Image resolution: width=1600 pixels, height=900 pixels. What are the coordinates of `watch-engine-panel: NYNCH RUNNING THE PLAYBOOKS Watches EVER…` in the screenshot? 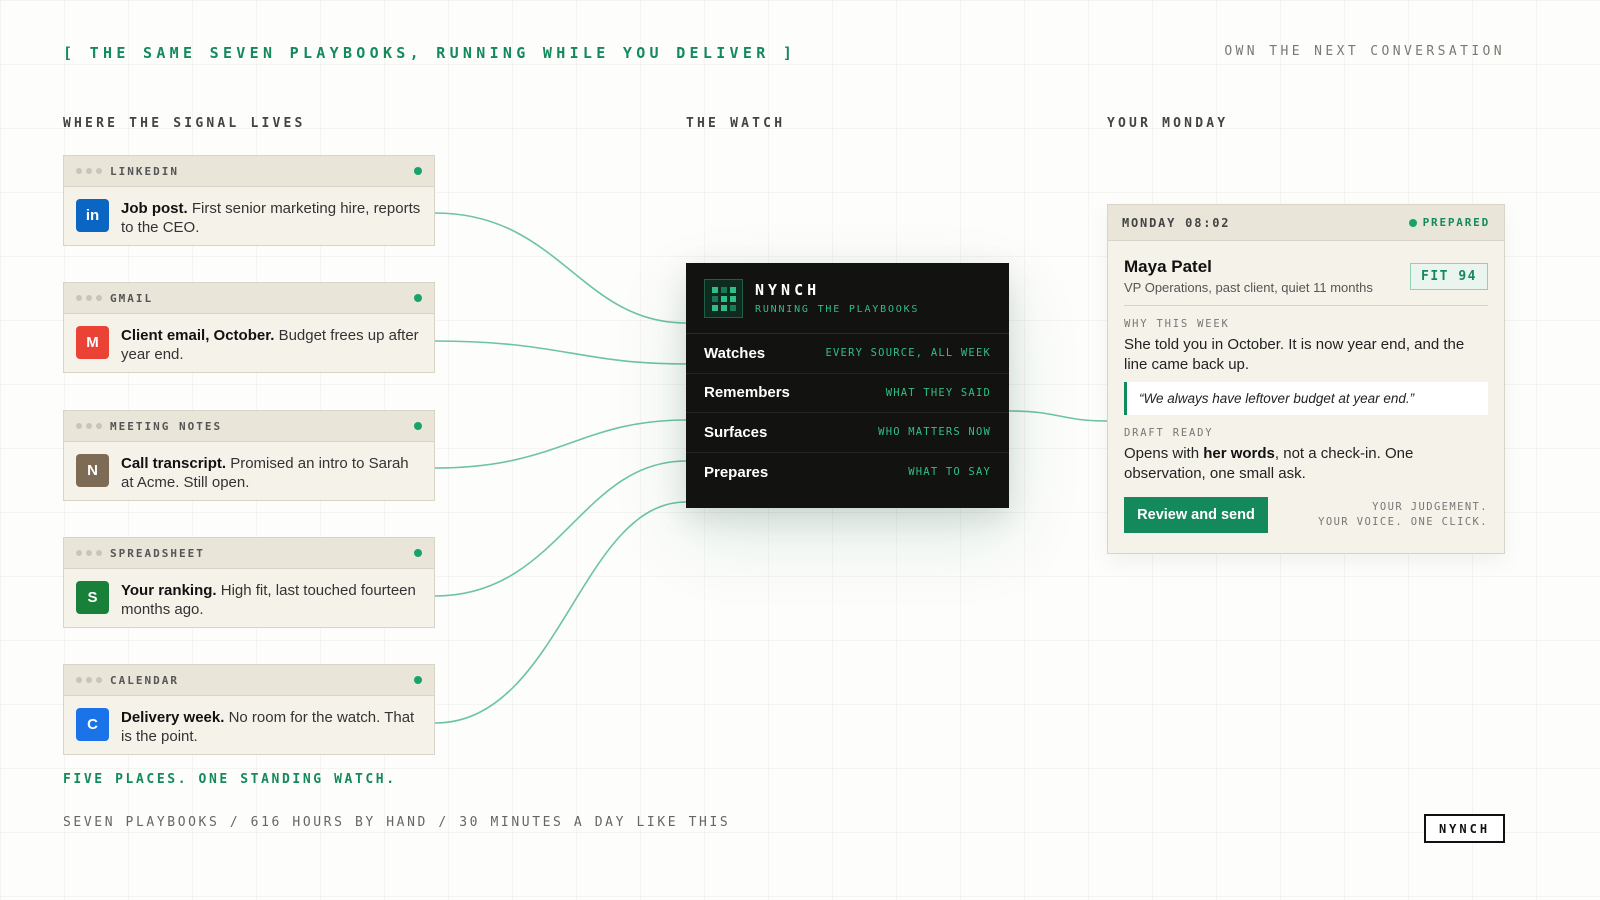 It's located at (847, 385).